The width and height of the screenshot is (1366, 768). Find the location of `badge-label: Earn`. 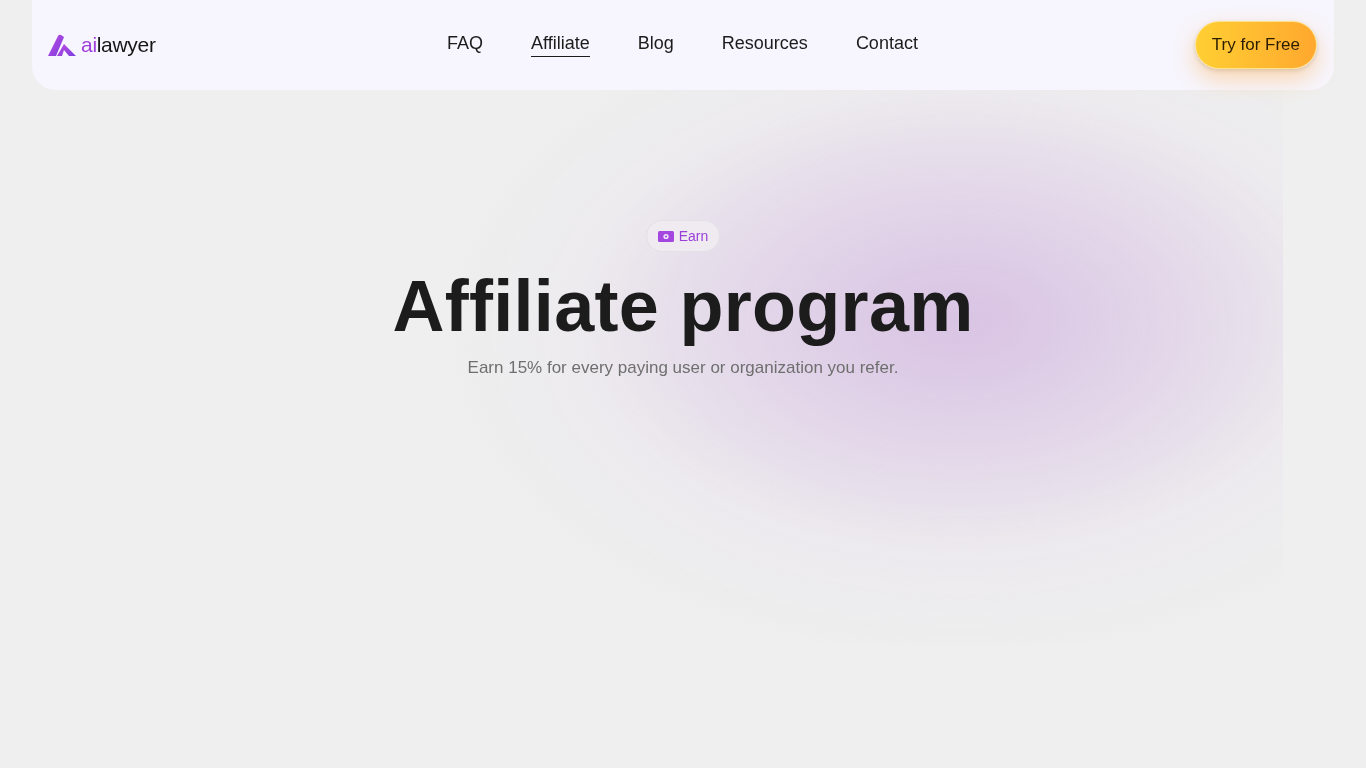

badge-label: Earn is located at coordinates (693, 236).